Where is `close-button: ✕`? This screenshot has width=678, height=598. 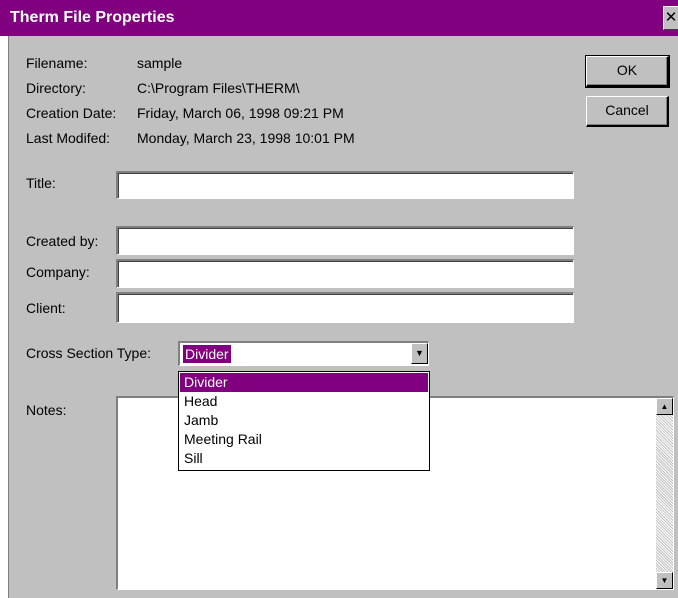
close-button: ✕ is located at coordinates (670, 18).